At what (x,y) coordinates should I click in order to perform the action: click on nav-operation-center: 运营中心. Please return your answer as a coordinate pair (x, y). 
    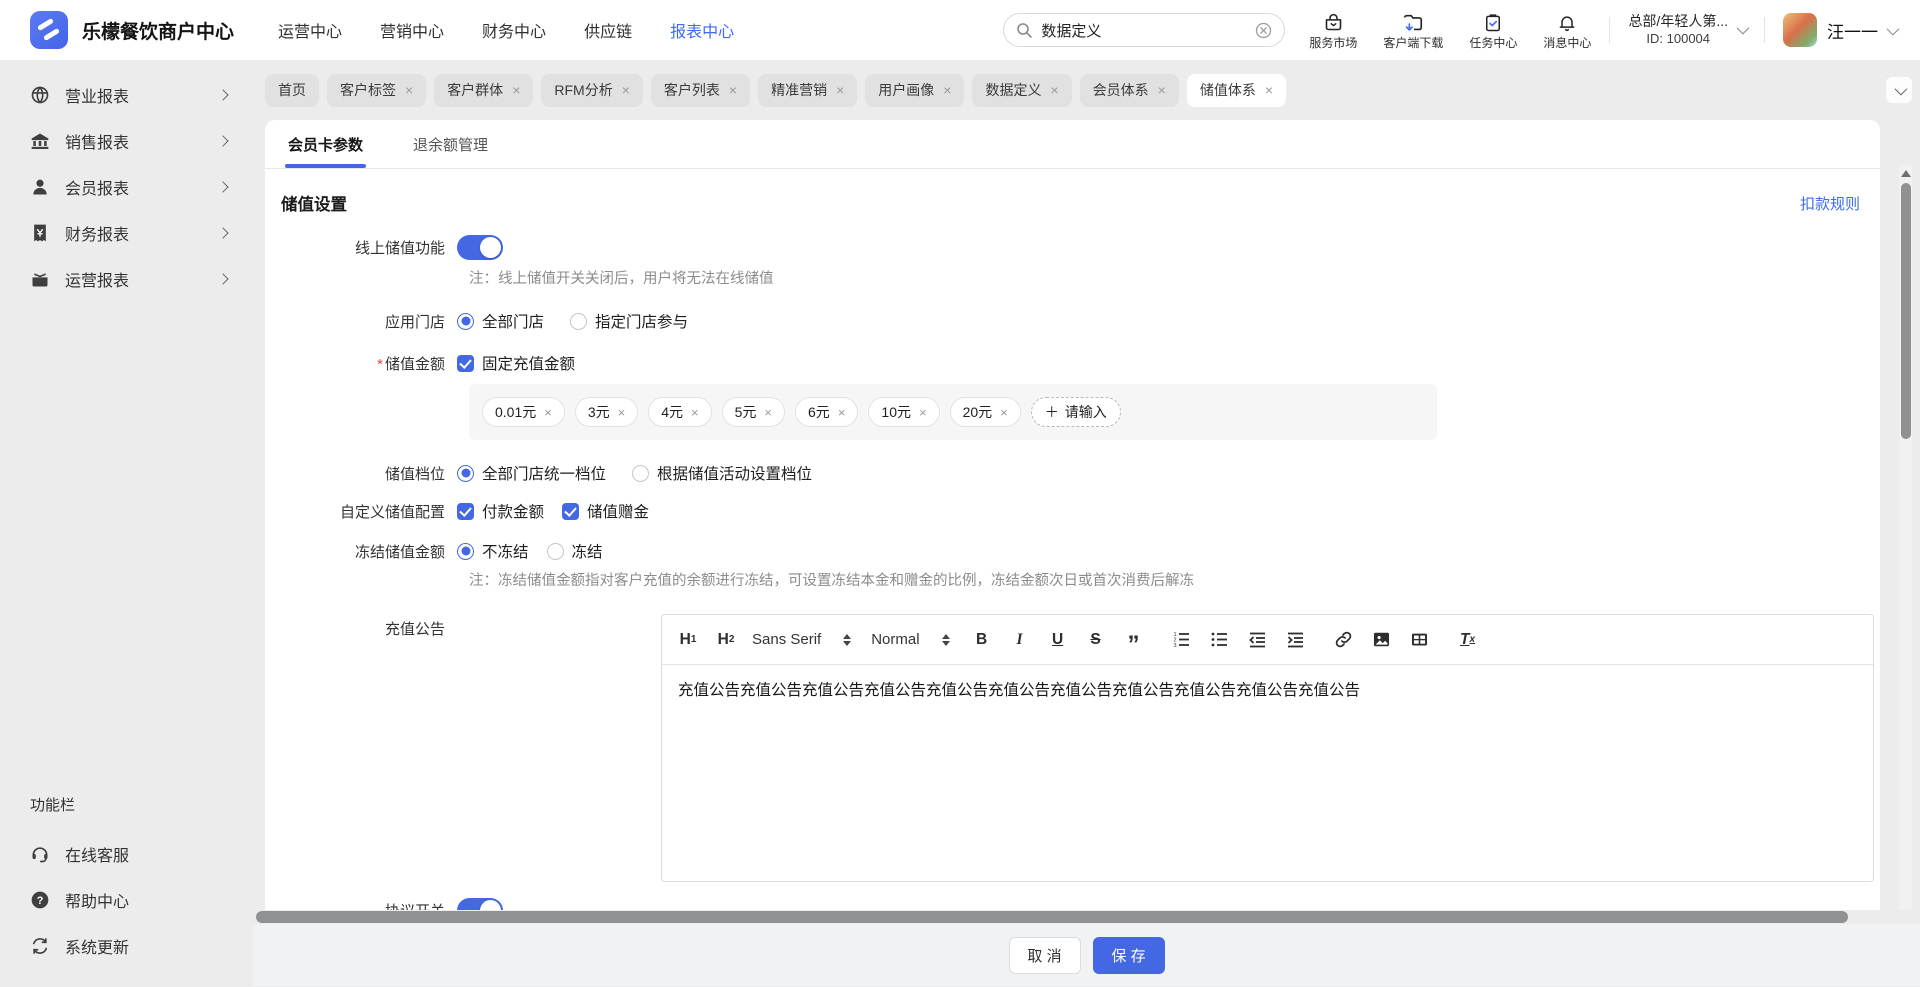
    Looking at the image, I should click on (310, 30).